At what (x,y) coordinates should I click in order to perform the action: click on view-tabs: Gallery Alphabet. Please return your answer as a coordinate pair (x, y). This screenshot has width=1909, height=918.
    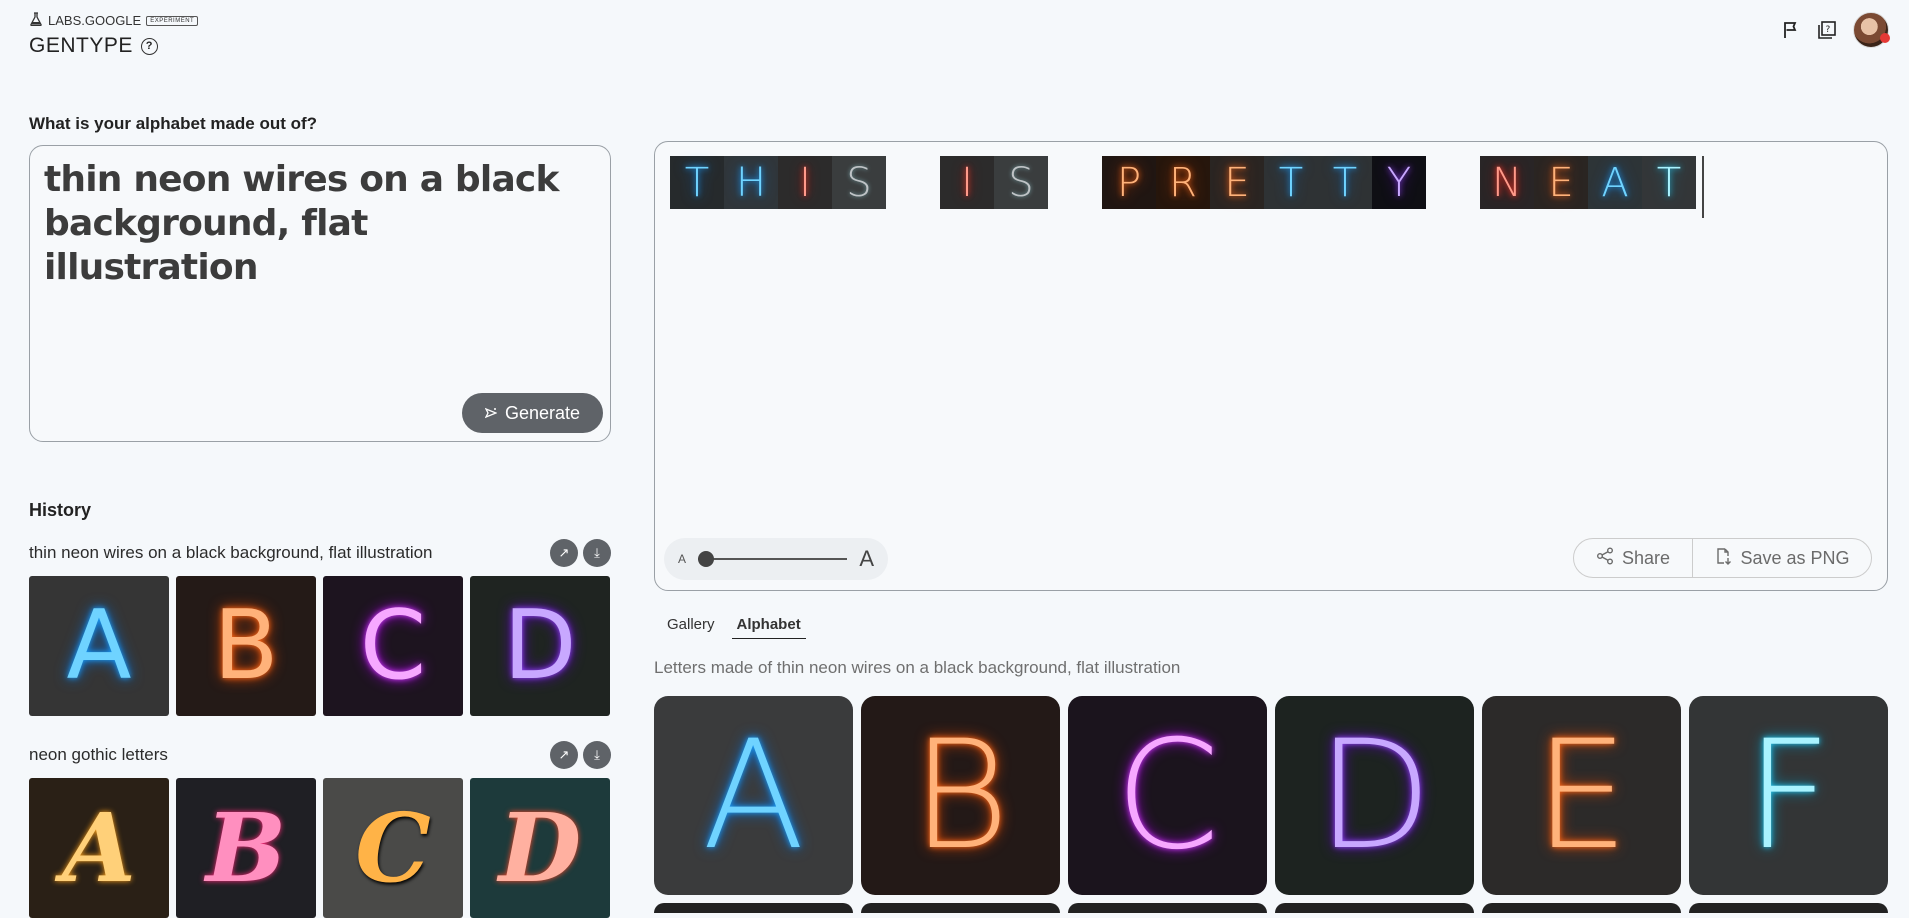
    Looking at the image, I should click on (734, 627).